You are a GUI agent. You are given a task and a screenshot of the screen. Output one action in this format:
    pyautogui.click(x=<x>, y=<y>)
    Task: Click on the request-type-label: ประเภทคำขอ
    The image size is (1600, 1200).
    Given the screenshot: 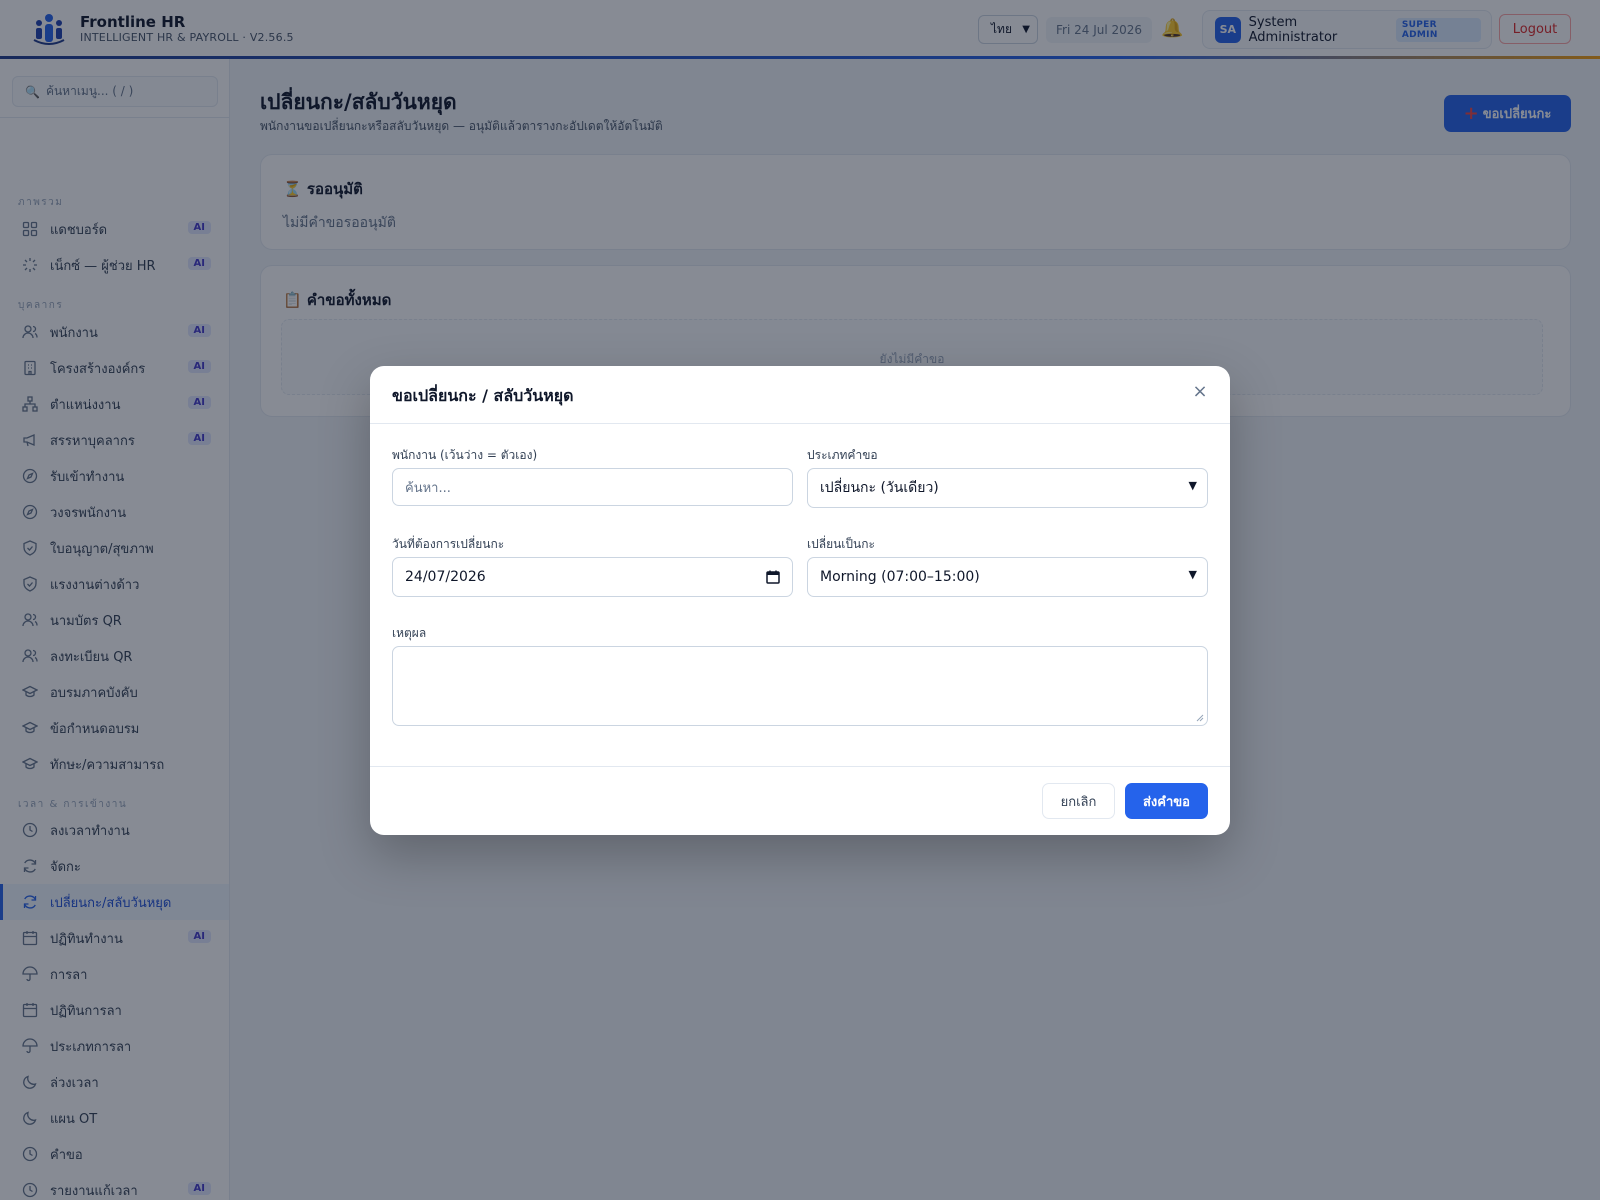 What is the action you would take?
    pyautogui.click(x=842, y=455)
    